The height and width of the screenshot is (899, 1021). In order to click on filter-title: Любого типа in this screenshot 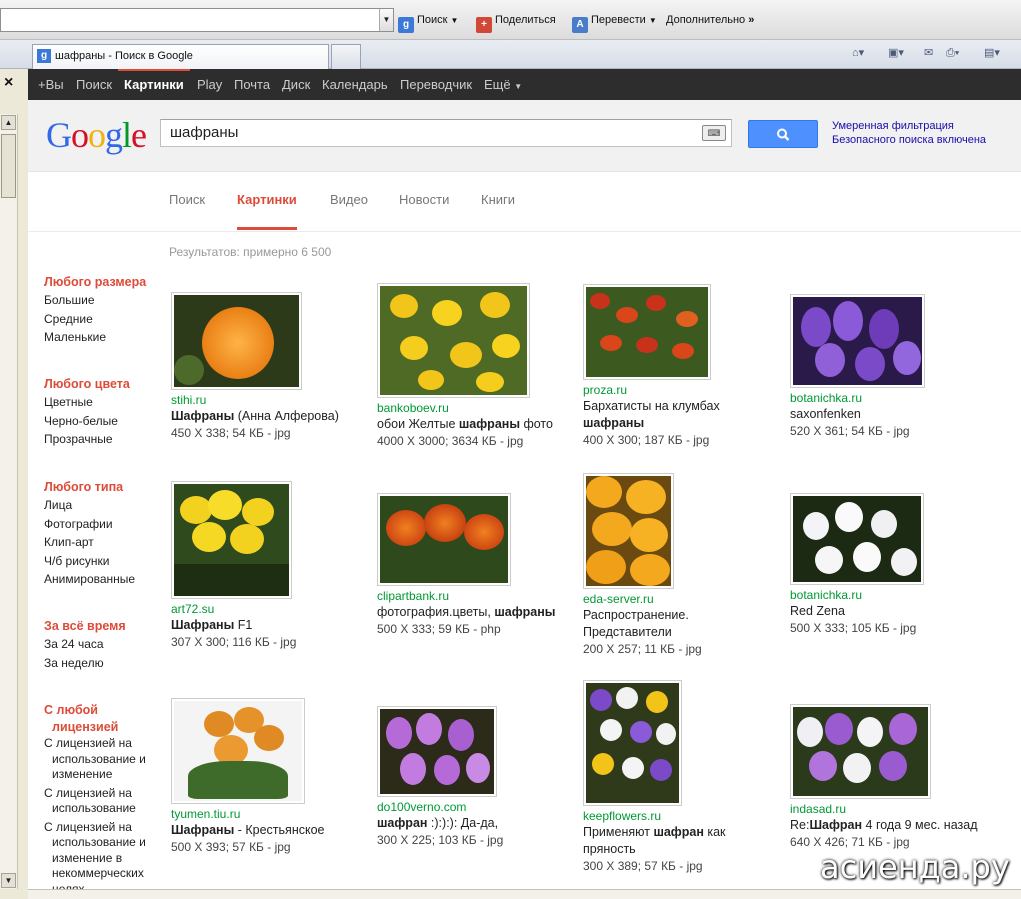, I will do `click(103, 487)`.